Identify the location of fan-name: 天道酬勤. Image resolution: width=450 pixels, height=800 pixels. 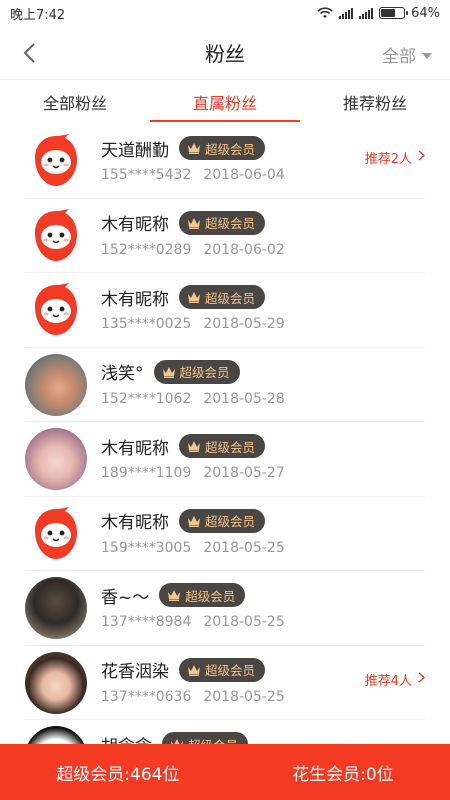
(135, 150).